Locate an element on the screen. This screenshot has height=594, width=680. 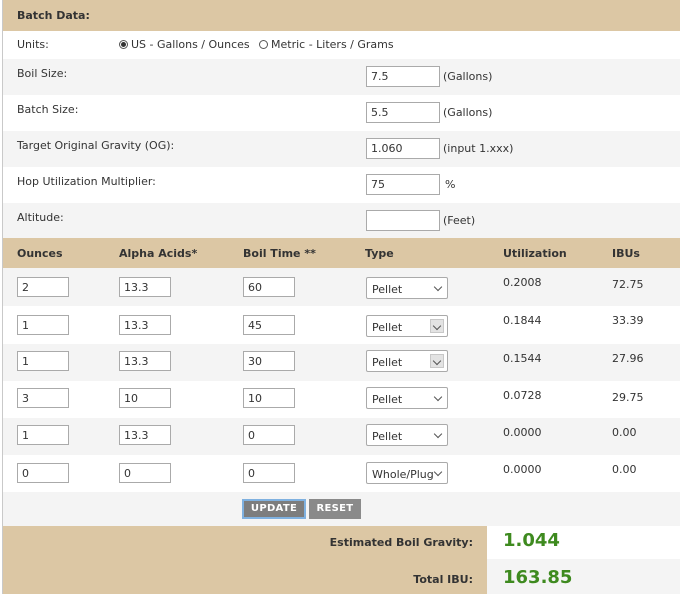
hop-util-label: Hop Utilization Multiplier: is located at coordinates (86, 181).